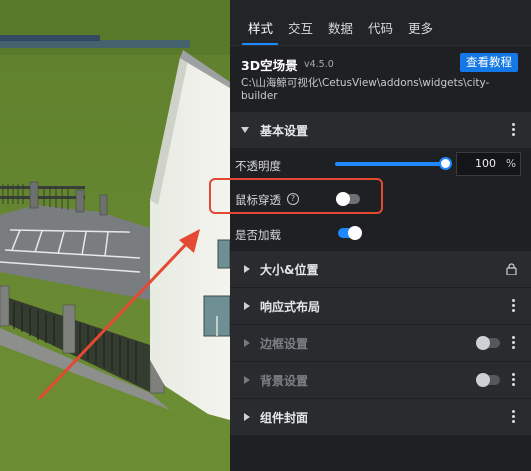 Image resolution: width=531 pixels, height=471 pixels. What do you see at coordinates (391, 164) in the screenshot?
I see `slider-track` at bounding box center [391, 164].